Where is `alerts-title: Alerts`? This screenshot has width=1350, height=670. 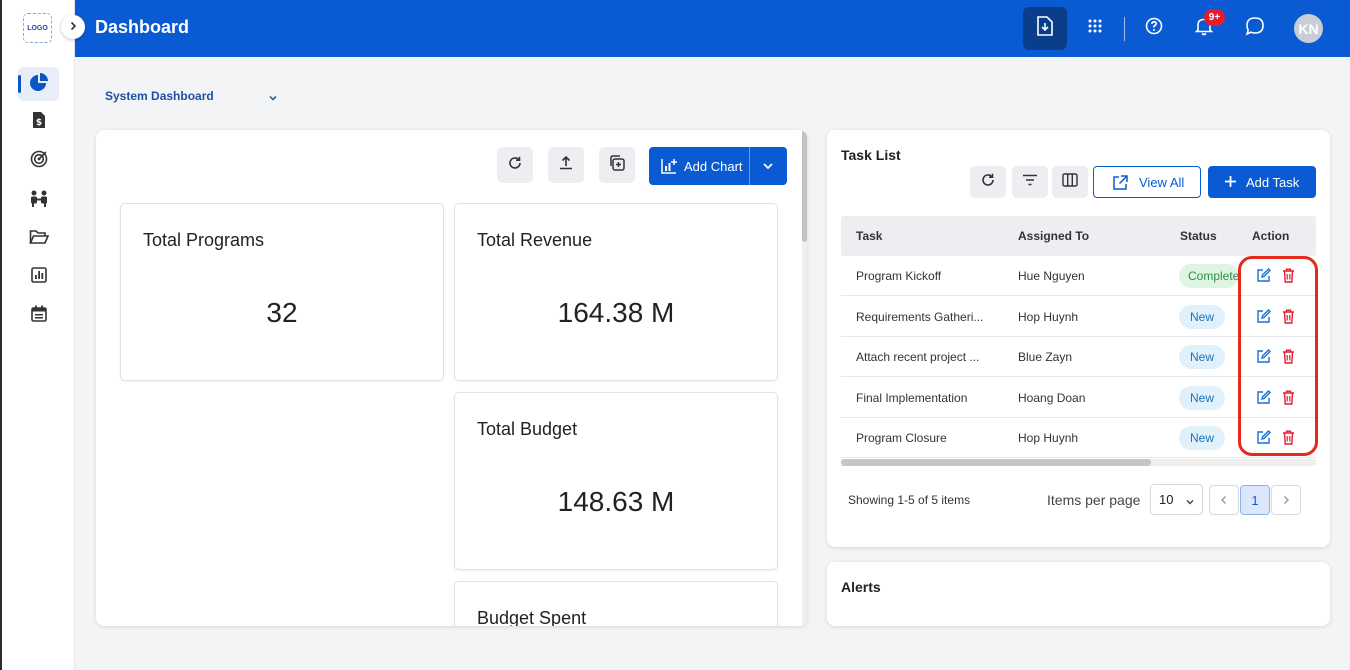 alerts-title: Alerts is located at coordinates (861, 587).